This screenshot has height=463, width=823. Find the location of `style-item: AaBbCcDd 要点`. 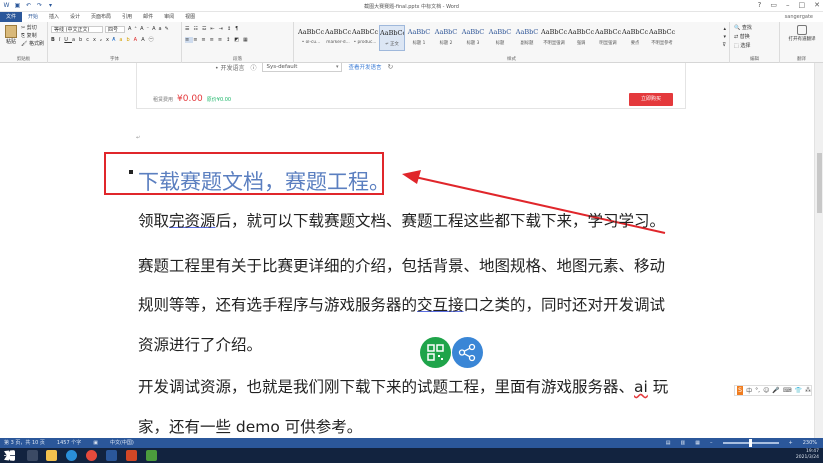

style-item: AaBbCcDd 要点 is located at coordinates (635, 38).